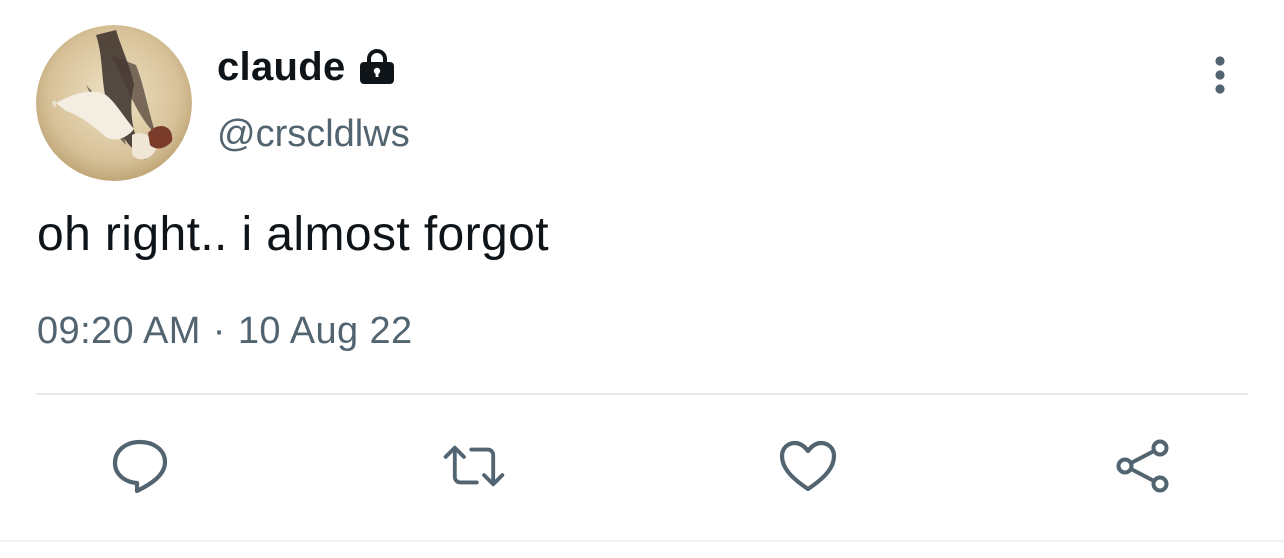 The width and height of the screenshot is (1284, 558). What do you see at coordinates (378, 67) in the screenshot?
I see `lock-icon` at bounding box center [378, 67].